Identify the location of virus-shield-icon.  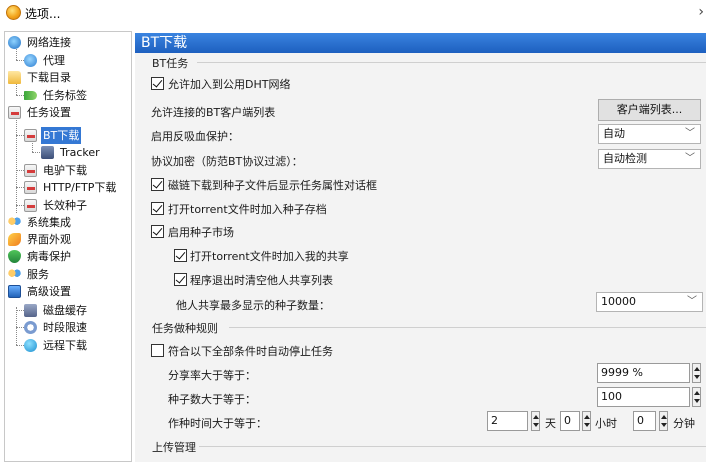
(14, 256).